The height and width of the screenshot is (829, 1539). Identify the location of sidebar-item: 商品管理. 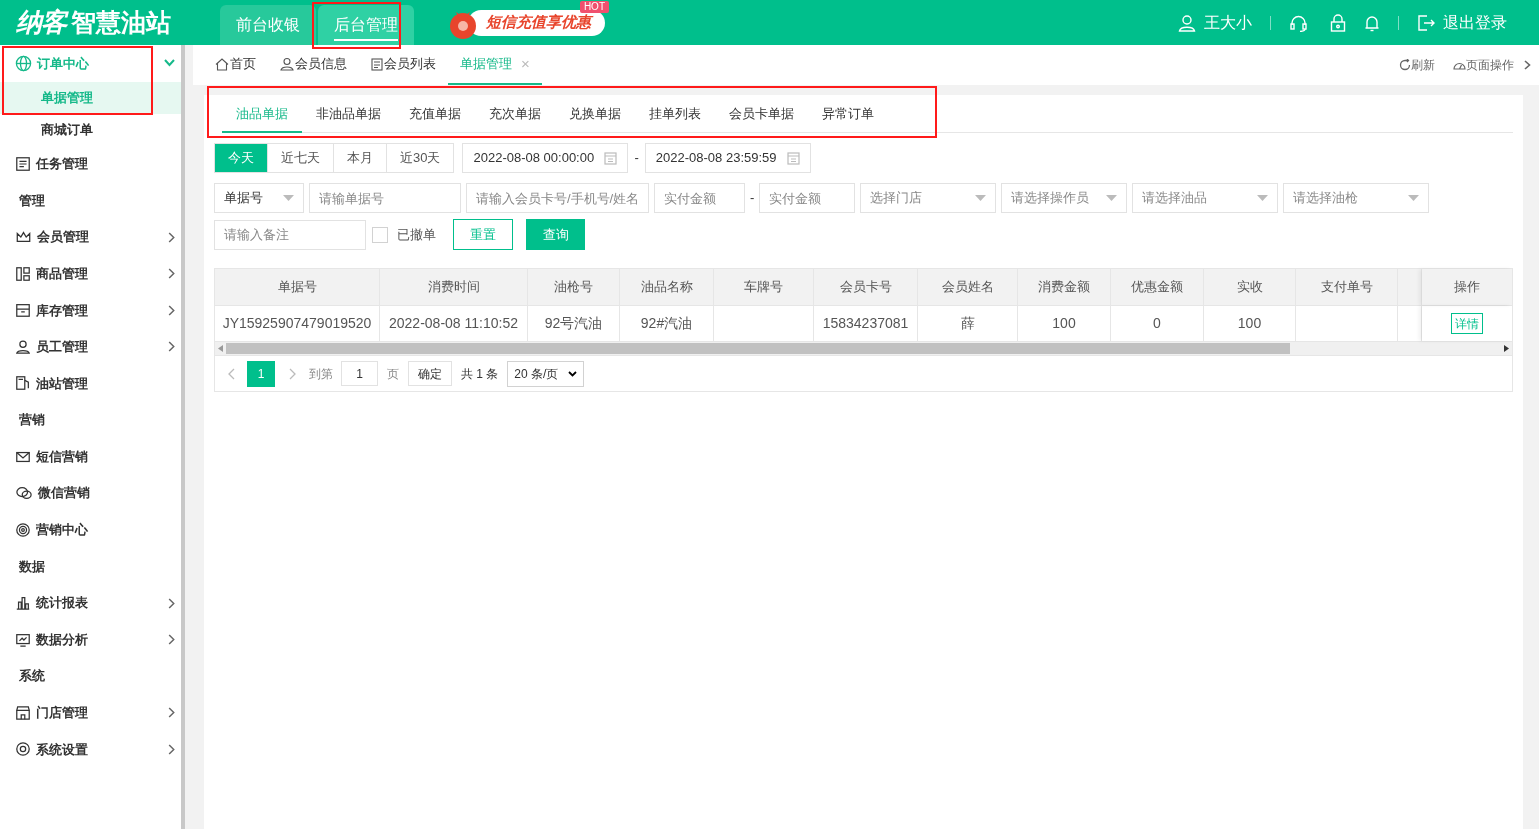
(90, 273).